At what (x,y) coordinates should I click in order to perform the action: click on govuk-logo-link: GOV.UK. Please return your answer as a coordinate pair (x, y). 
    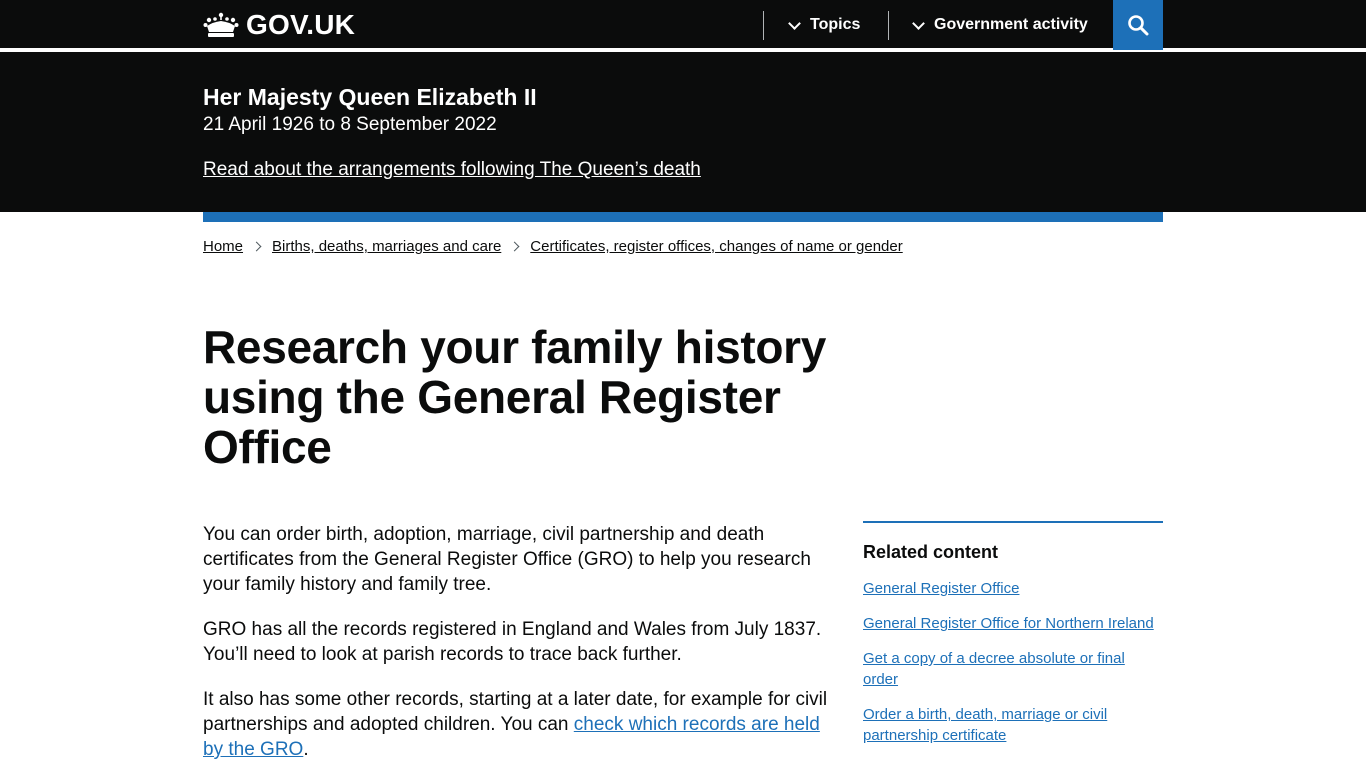
    Looking at the image, I should click on (279, 25).